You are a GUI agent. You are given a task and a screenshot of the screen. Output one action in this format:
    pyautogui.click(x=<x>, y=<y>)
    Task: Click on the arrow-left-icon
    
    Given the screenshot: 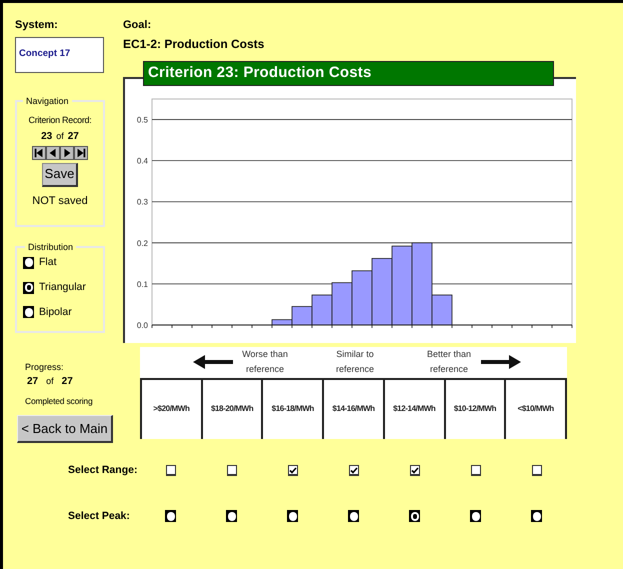 What is the action you would take?
    pyautogui.click(x=213, y=362)
    